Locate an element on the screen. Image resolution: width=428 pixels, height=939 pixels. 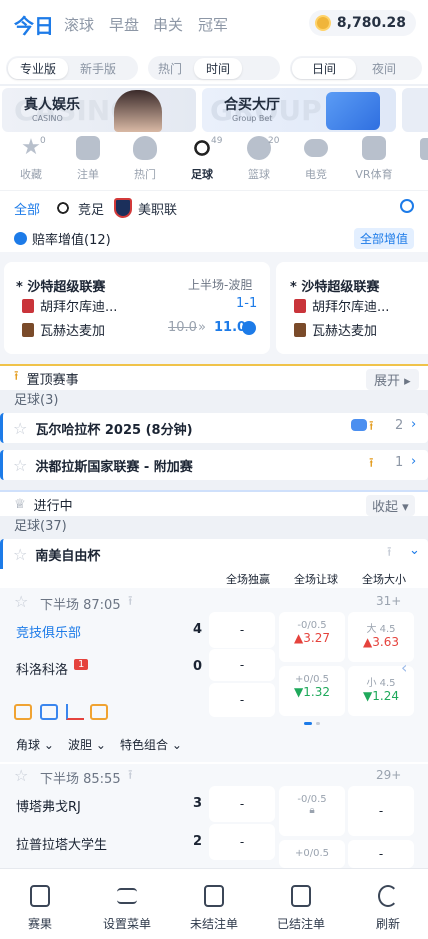
version-pro: 专业版 is located at coordinates (38, 68).